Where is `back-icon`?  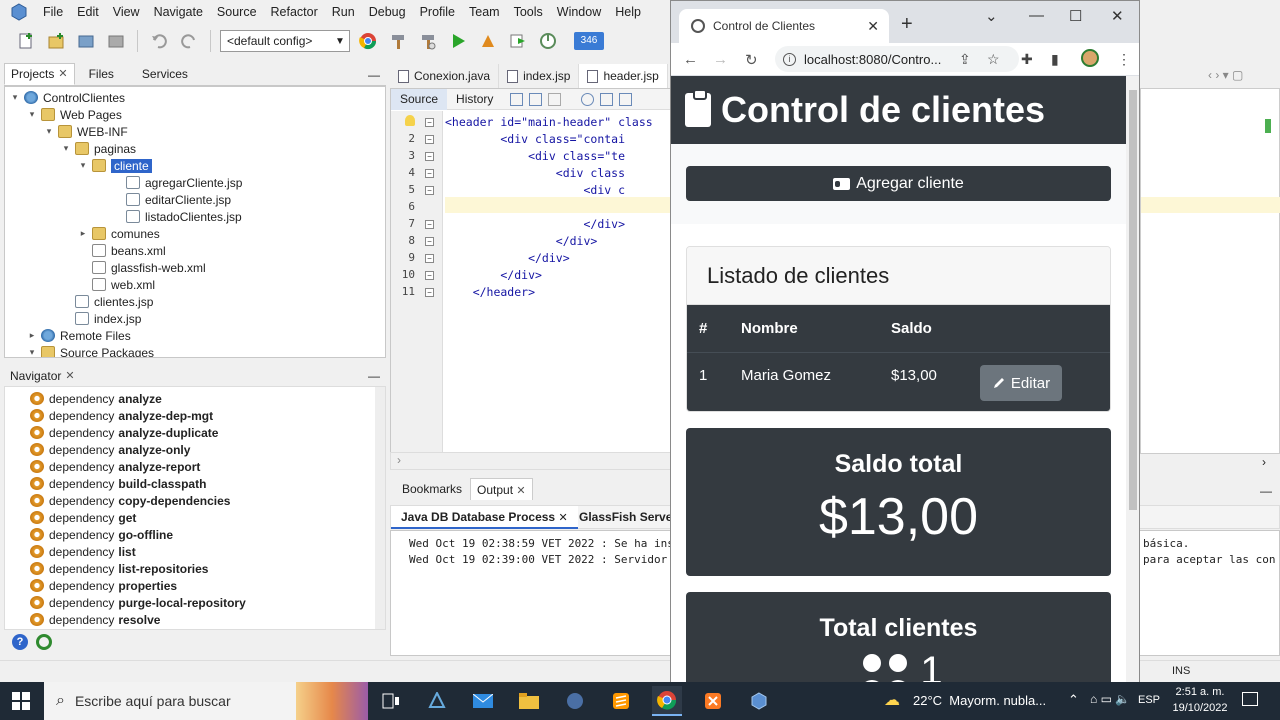
back-icon is located at coordinates (536, 99).